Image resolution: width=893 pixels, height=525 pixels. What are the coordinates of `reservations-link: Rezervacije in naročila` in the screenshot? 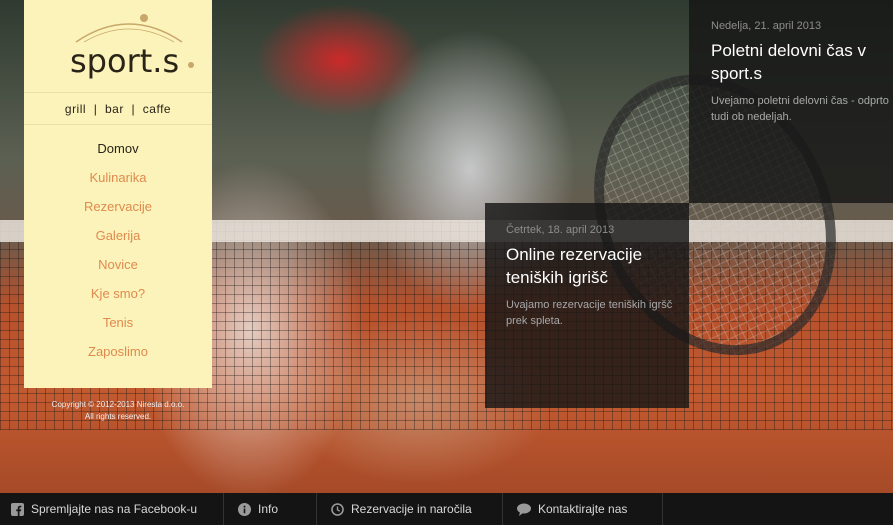 It's located at (410, 509).